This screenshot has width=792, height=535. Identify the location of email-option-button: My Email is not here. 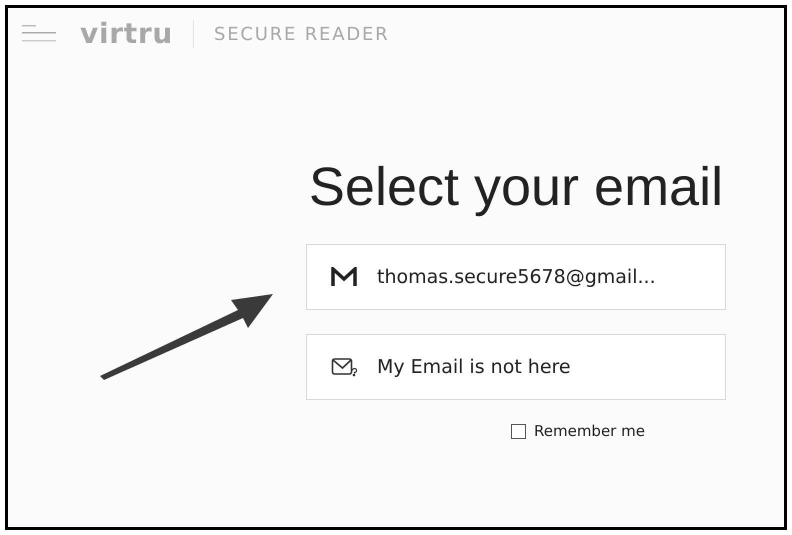
(516, 367).